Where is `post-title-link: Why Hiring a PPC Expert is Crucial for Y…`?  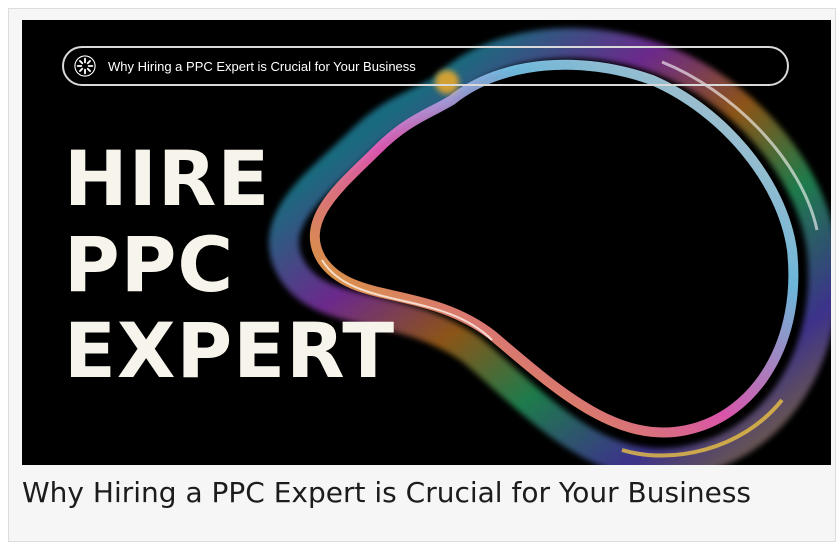
post-title-link: Why Hiring a PPC Expert is Crucial for Y… is located at coordinates (386, 492).